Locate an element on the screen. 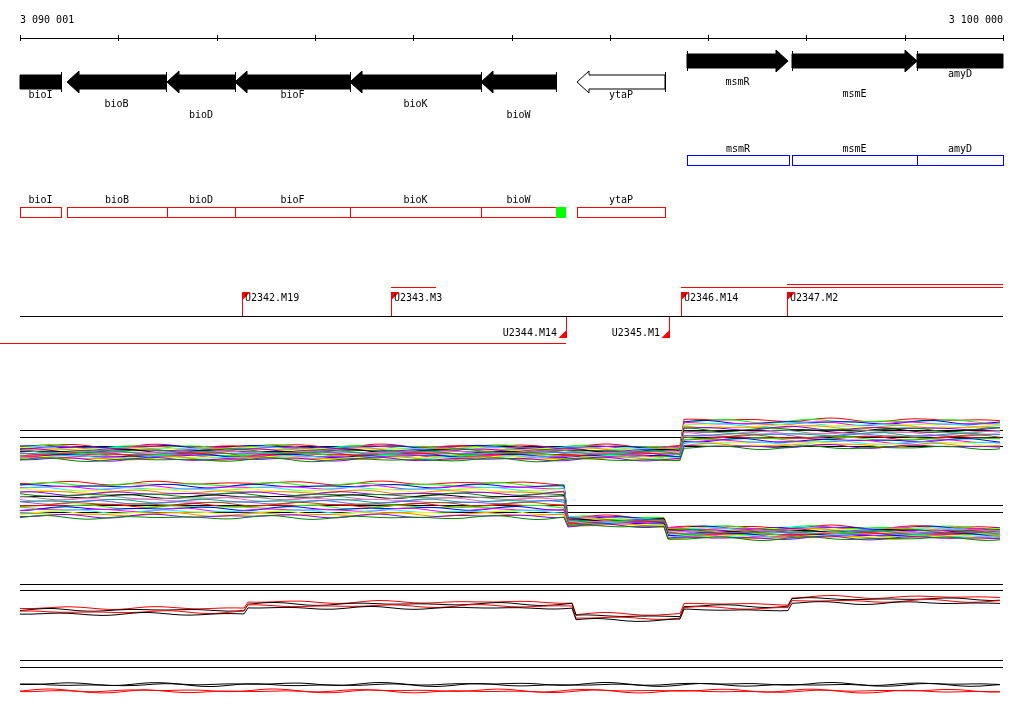 The width and height of the screenshot is (1024, 714). segment-label: U2345.M1 is located at coordinates (635, 332).